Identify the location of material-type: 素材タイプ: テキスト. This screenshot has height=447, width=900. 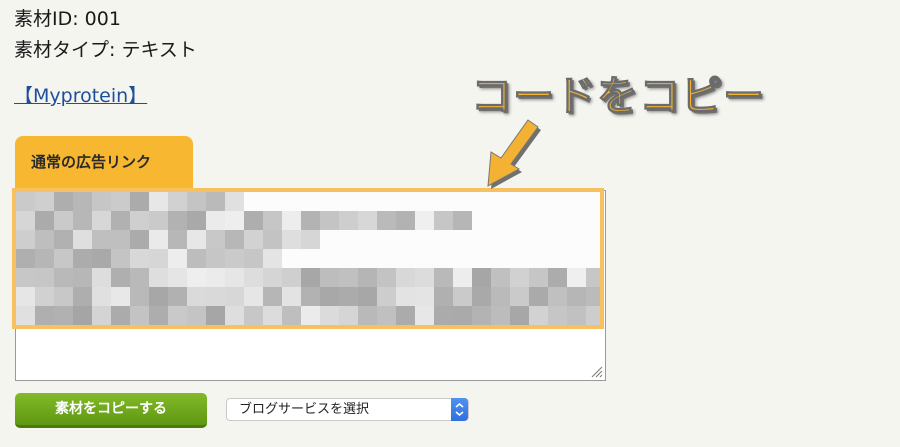
(105, 50).